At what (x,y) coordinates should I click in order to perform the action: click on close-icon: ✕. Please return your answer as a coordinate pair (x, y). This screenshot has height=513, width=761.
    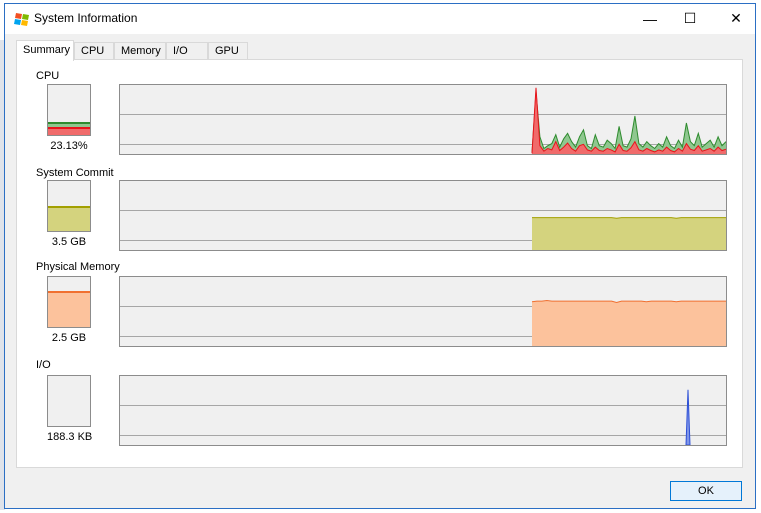
    Looking at the image, I should click on (736, 18).